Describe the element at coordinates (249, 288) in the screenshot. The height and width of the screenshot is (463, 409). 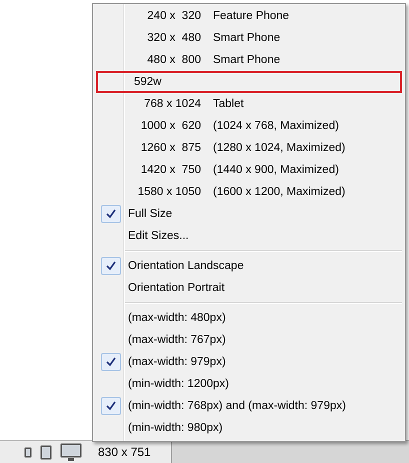
I see `menu-item: Orientation Portrait` at that location.